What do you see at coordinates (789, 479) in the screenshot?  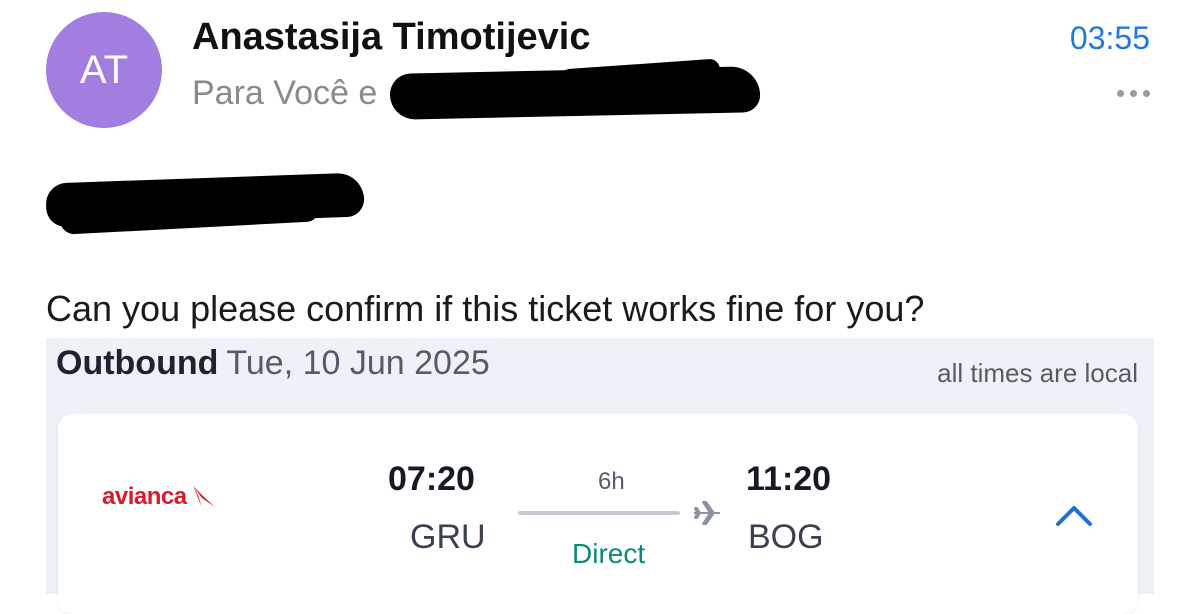 I see `arrival-time: 11:20` at bounding box center [789, 479].